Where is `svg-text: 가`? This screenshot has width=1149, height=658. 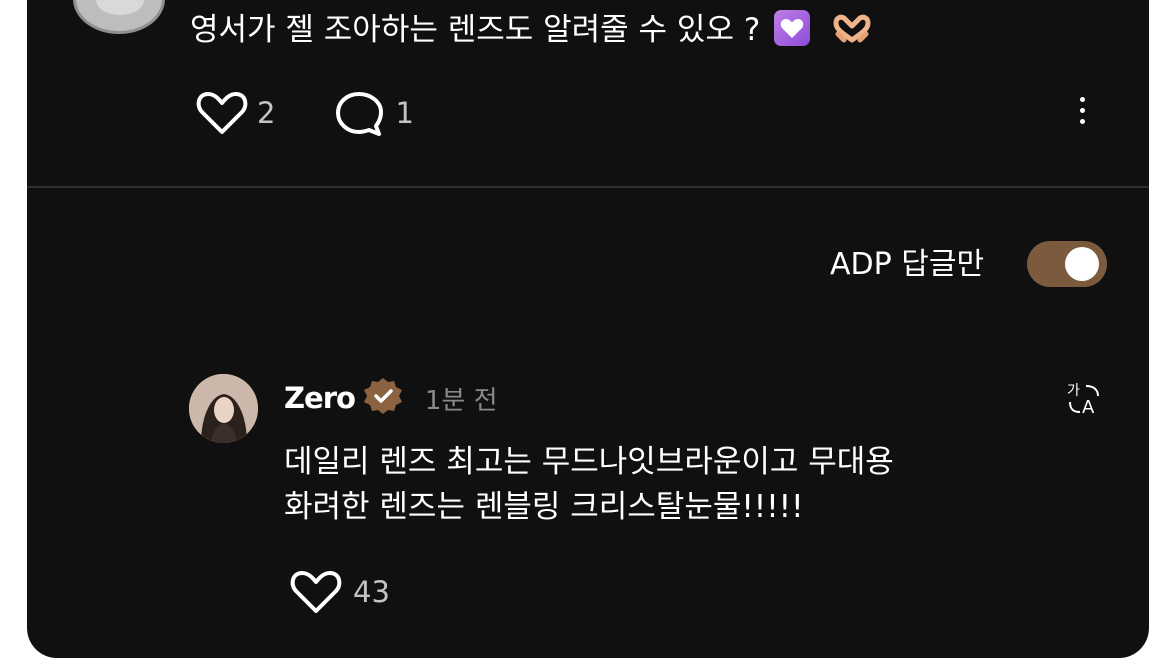
svg-text: 가 is located at coordinates (1073, 391).